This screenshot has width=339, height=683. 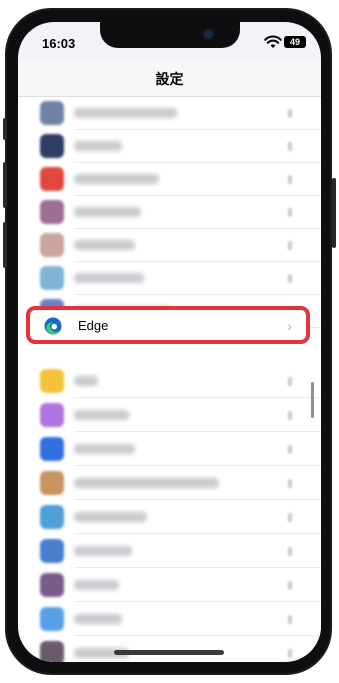 What do you see at coordinates (295, 42) in the screenshot?
I see `battery-indicator: 49` at bounding box center [295, 42].